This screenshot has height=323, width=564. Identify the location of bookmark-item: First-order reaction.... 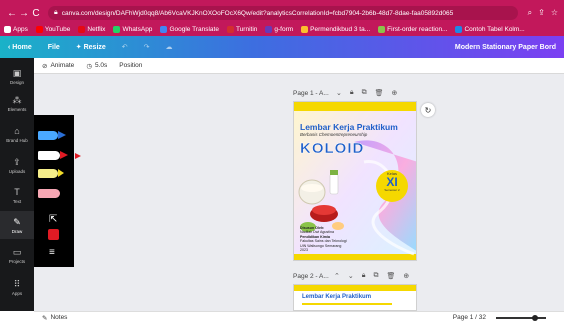
(413, 29).